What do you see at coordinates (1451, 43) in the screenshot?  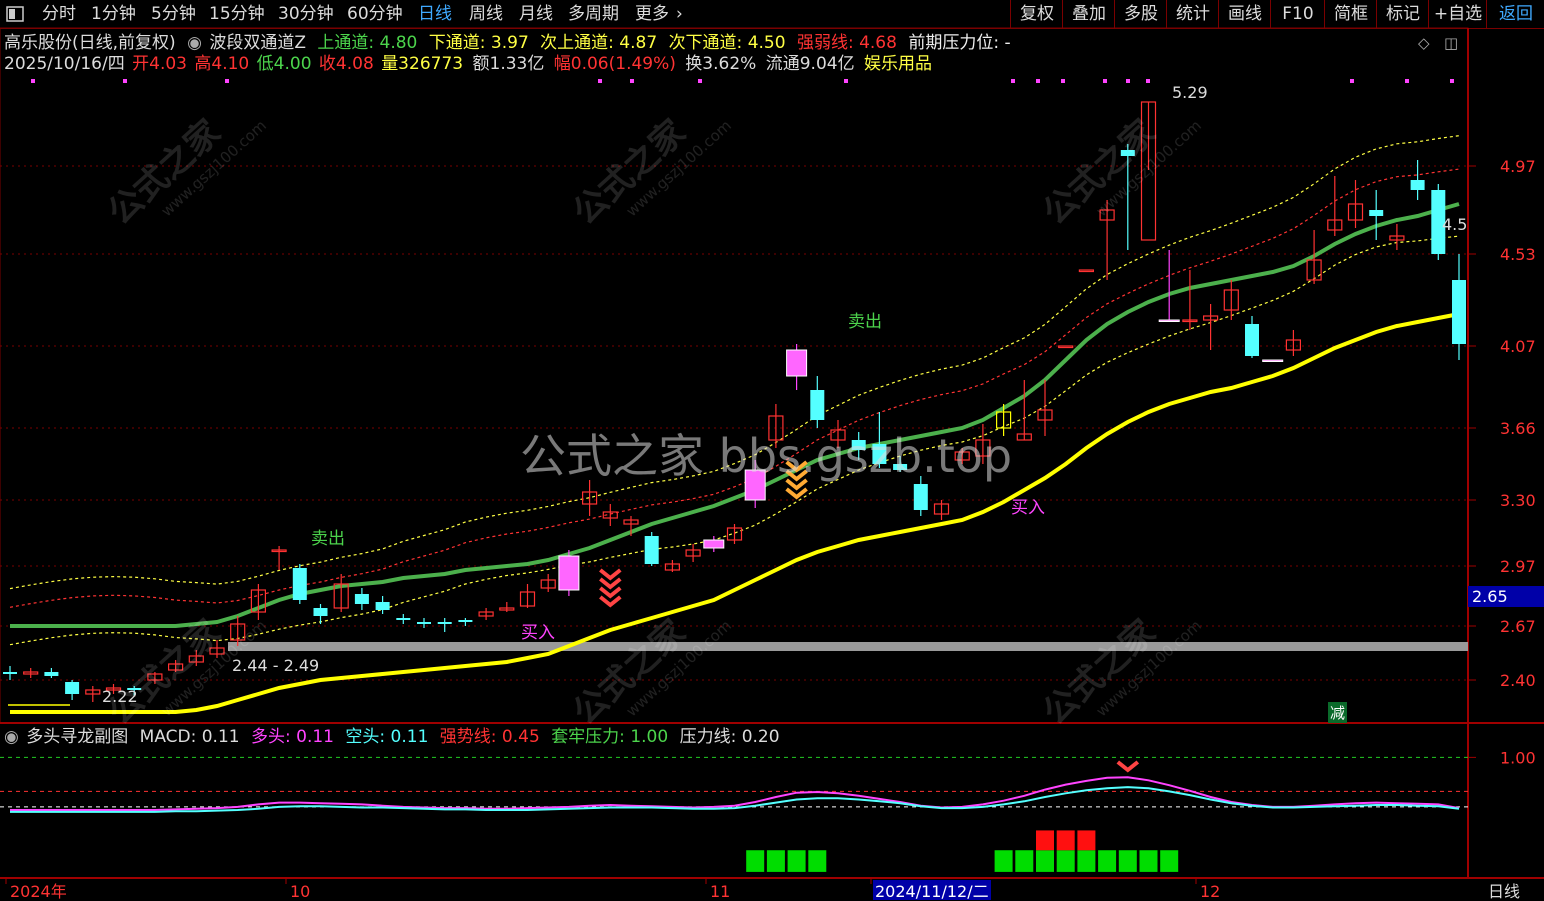 I see `panel-toggle-icon: ◫` at bounding box center [1451, 43].